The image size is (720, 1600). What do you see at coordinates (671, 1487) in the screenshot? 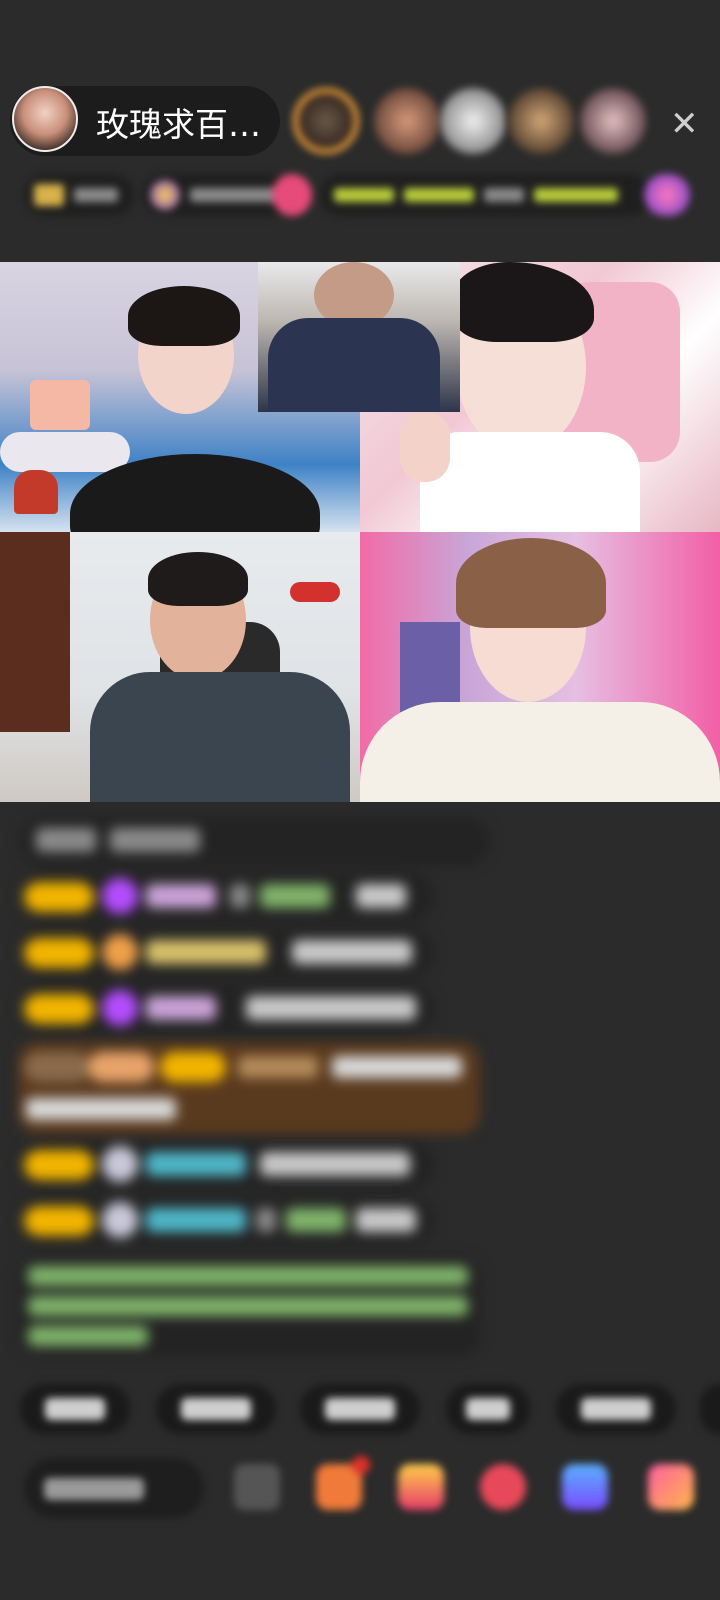
I see `more-icon` at bounding box center [671, 1487].